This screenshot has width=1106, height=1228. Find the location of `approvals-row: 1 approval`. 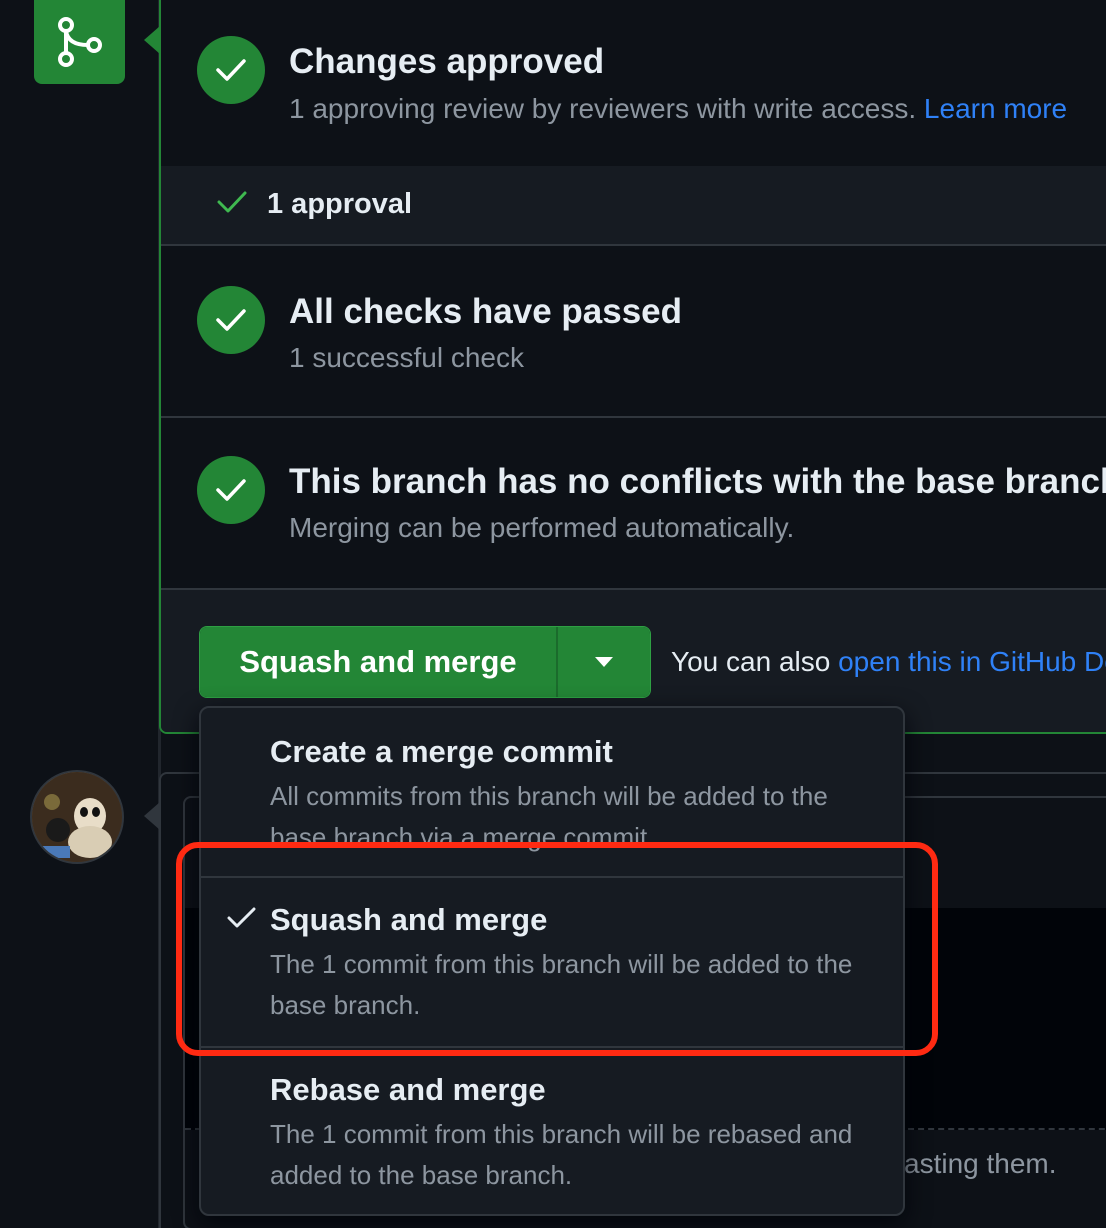

approvals-row: 1 approval is located at coordinates (633, 206).